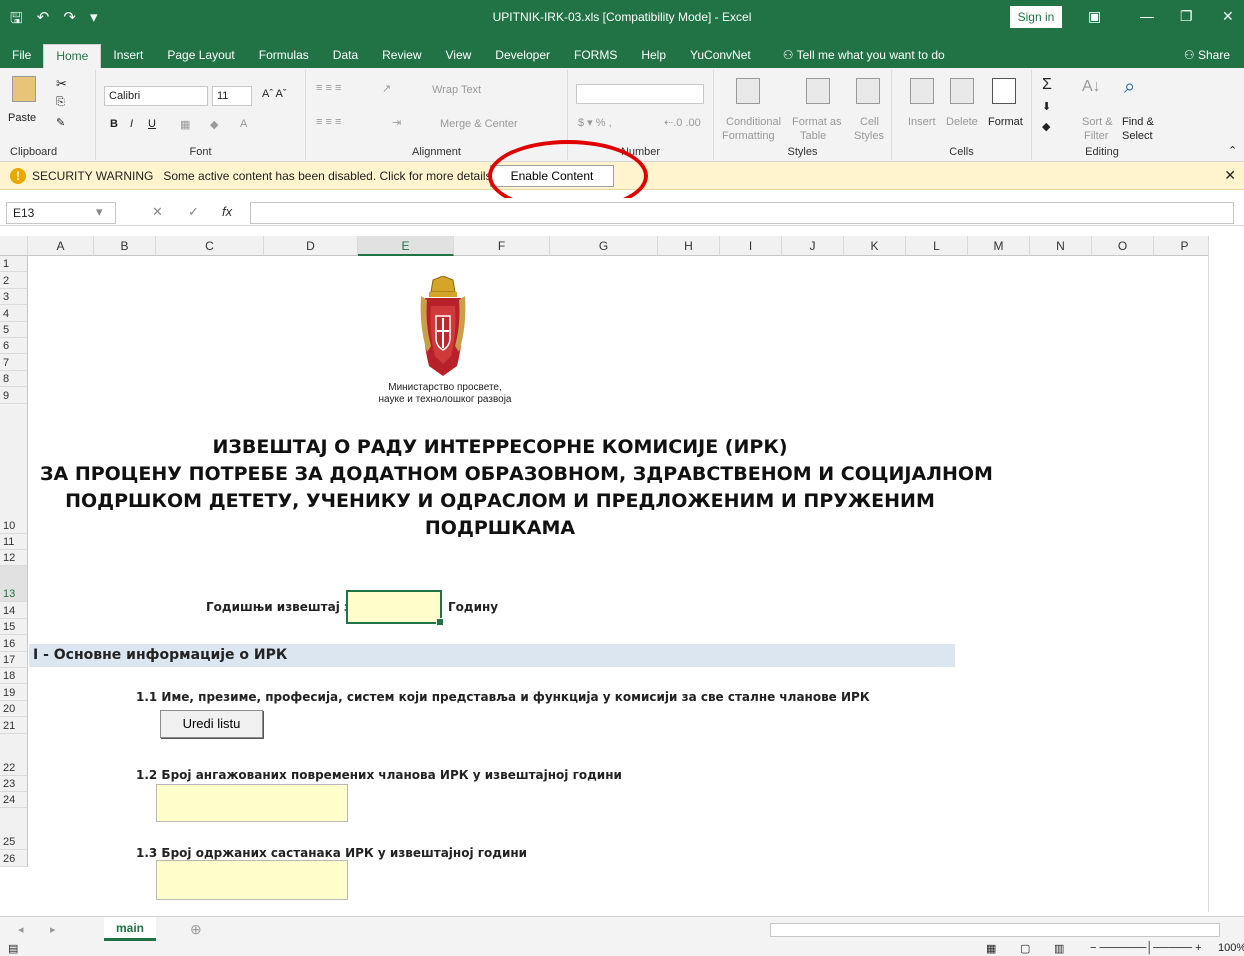 This screenshot has width=1244, height=956. I want to click on tab-insert: Insert, so click(128, 56).